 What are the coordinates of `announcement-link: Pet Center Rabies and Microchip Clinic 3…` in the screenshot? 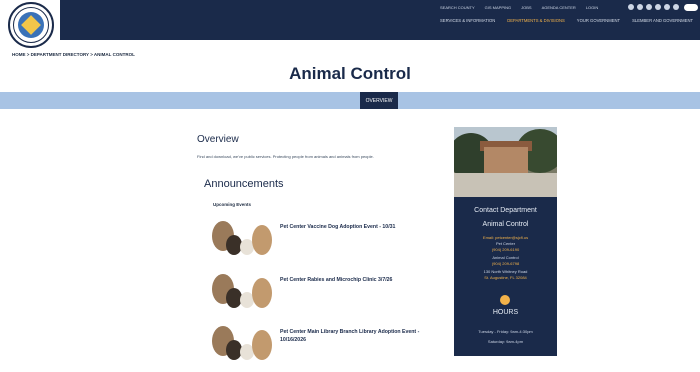 It's located at (350, 280).